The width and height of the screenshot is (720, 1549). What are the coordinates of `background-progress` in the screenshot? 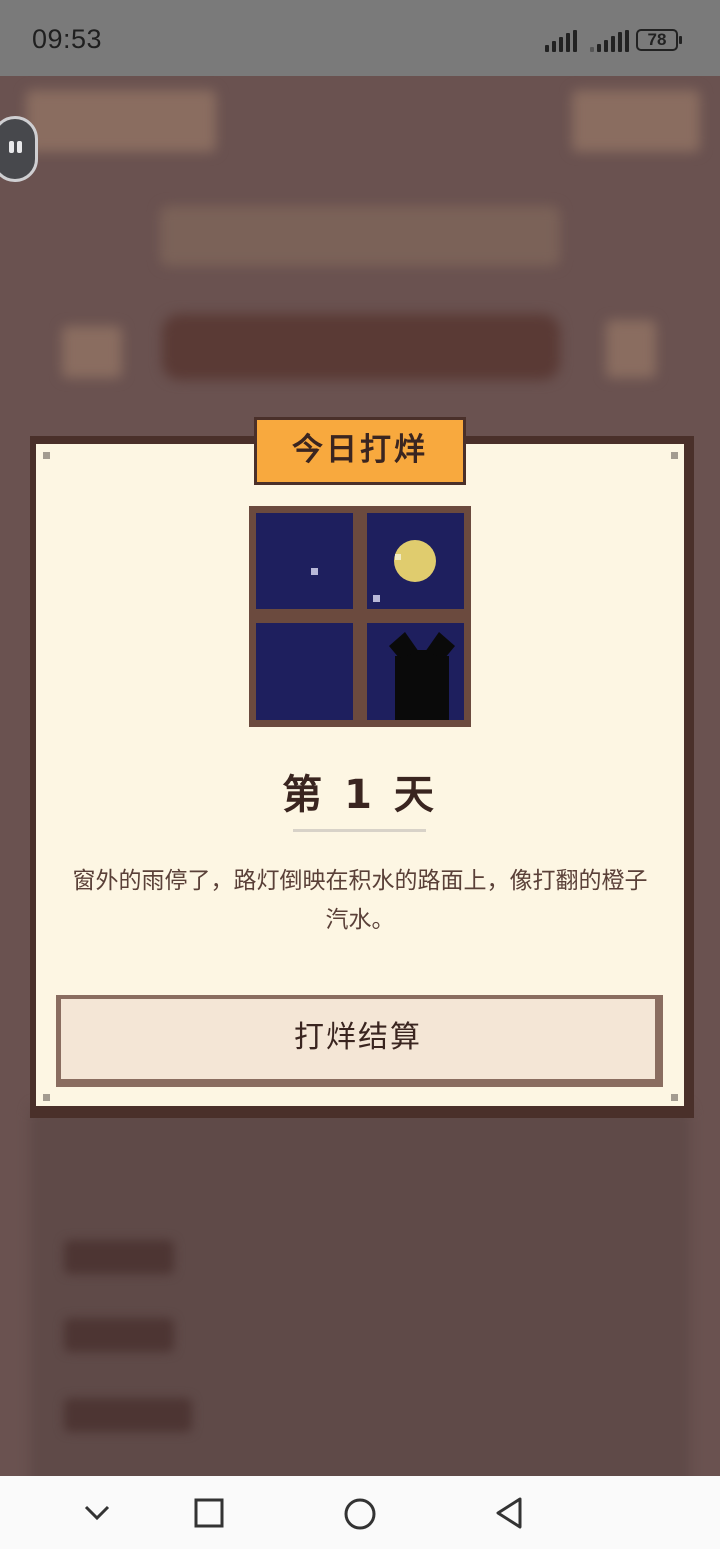 It's located at (361, 347).